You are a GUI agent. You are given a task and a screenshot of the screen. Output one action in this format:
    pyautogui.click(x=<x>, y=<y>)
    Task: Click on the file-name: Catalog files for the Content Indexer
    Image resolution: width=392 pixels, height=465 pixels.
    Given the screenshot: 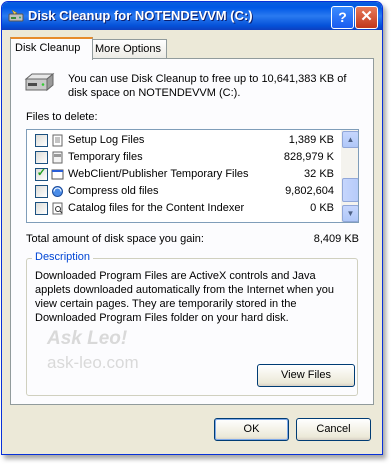 What is the action you would take?
    pyautogui.click(x=156, y=208)
    